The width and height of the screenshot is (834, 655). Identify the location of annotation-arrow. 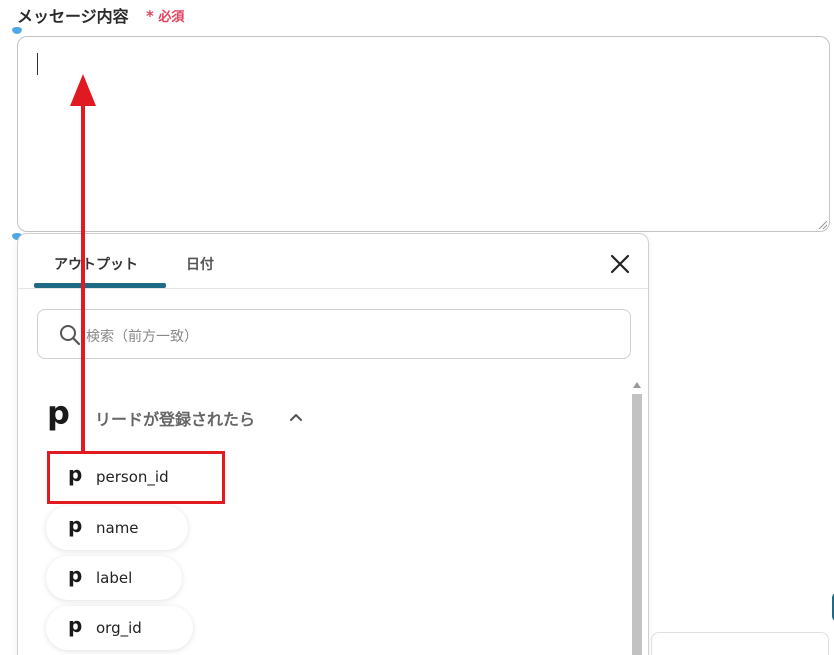
(83, 262).